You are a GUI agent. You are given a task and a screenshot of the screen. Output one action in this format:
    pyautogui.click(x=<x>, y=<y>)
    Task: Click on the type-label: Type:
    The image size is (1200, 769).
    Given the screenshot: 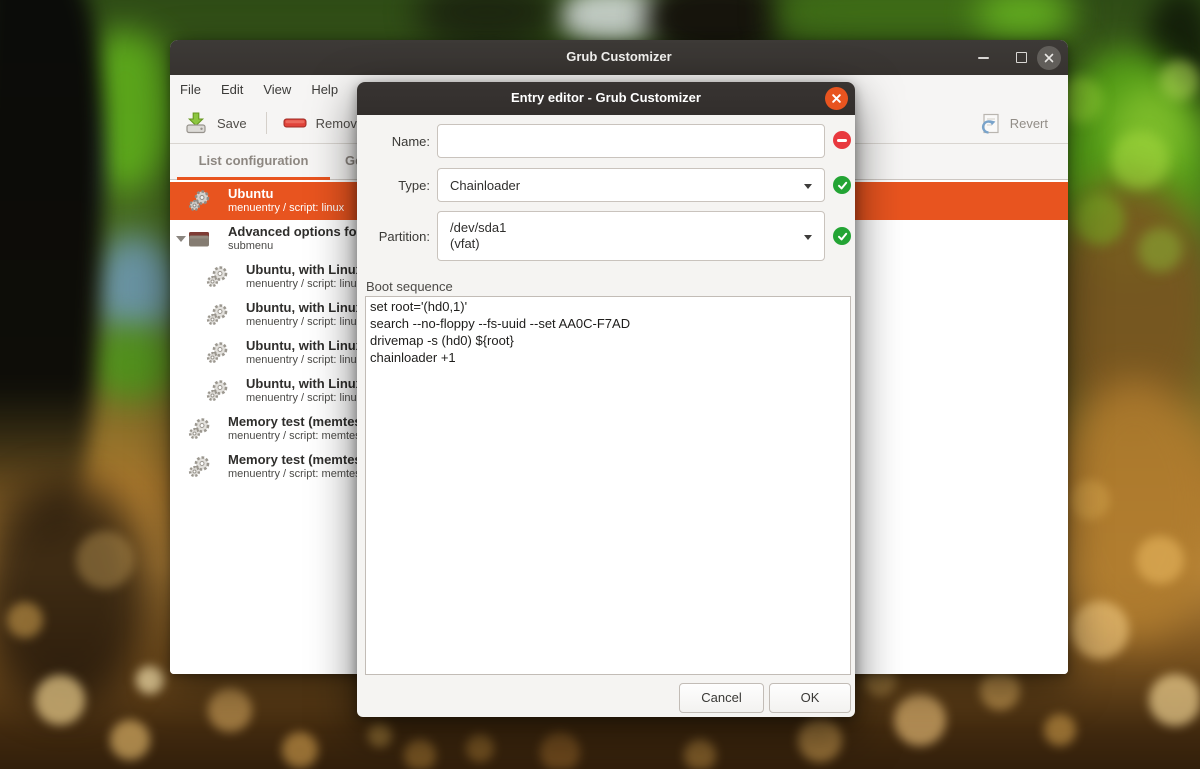 What is the action you would take?
    pyautogui.click(x=414, y=185)
    